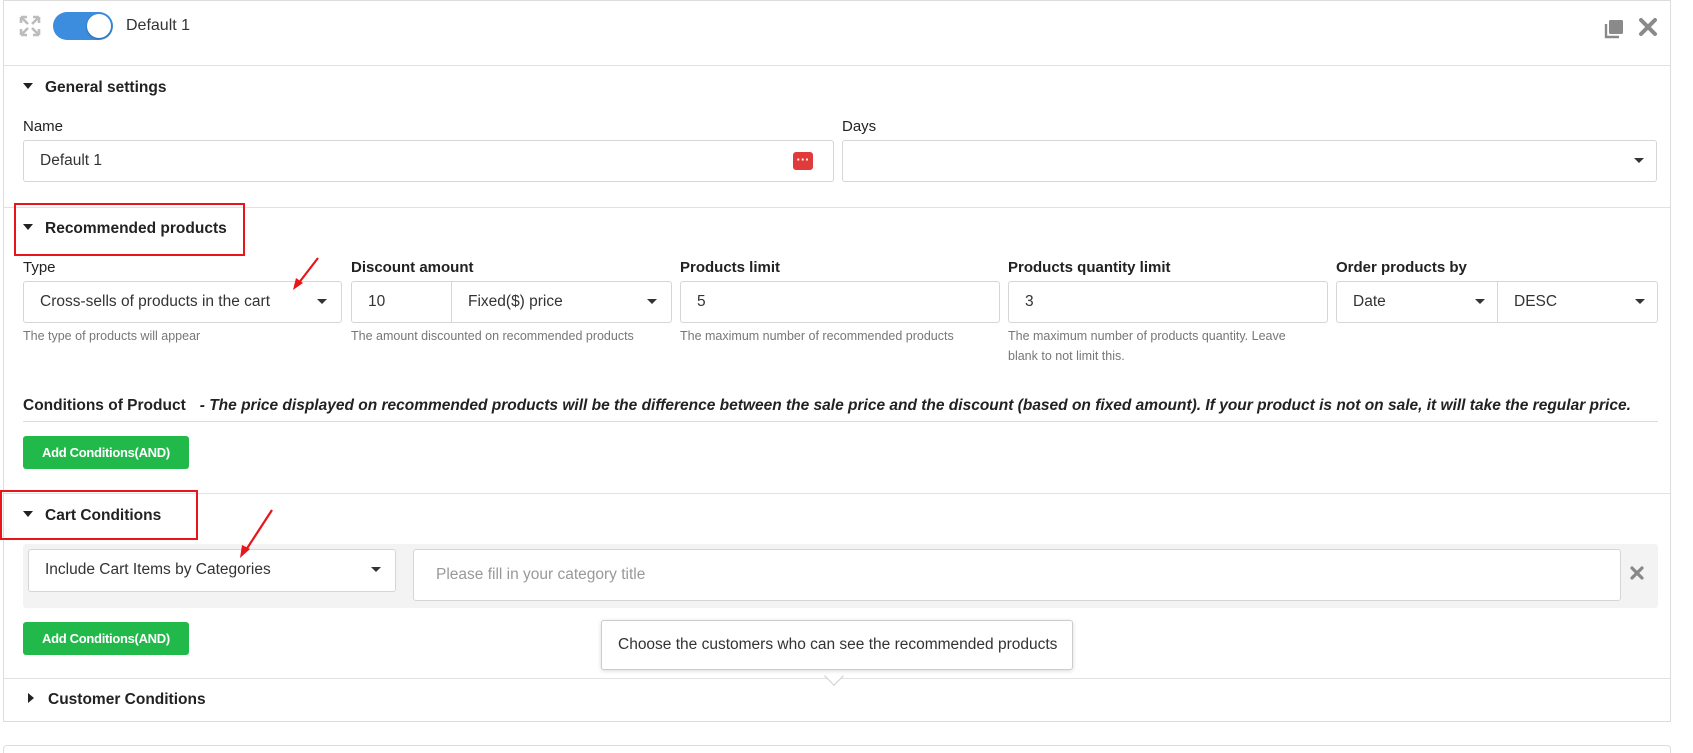 The width and height of the screenshot is (1693, 753). Describe the element at coordinates (412, 267) in the screenshot. I see `discount-label: Discount amount` at that location.